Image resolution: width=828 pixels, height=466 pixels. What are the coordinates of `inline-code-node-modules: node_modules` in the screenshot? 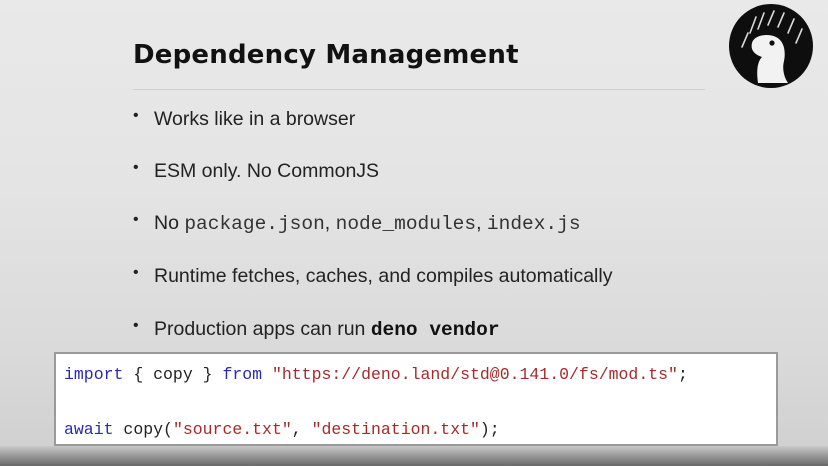 It's located at (406, 224).